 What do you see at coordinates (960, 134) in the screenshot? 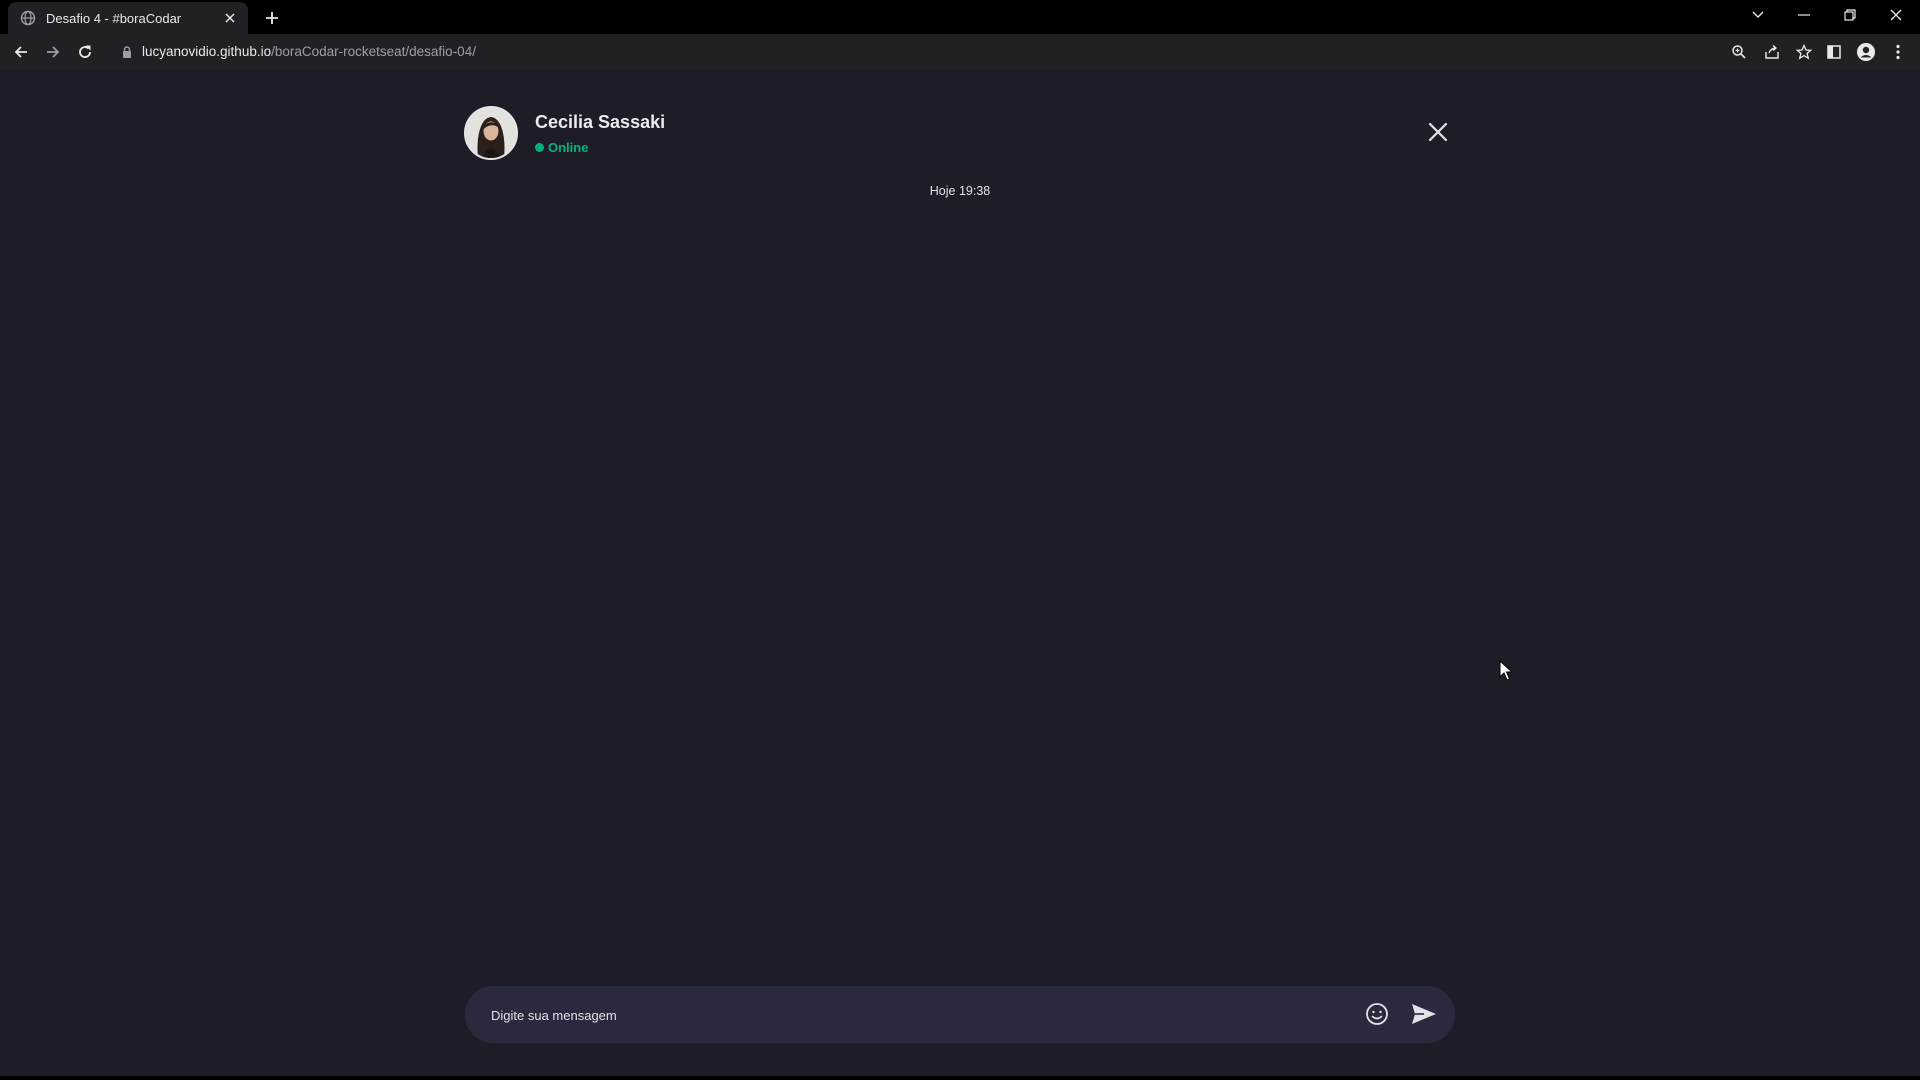
I see `chat-header: Cecilia Sassaki Online` at bounding box center [960, 134].